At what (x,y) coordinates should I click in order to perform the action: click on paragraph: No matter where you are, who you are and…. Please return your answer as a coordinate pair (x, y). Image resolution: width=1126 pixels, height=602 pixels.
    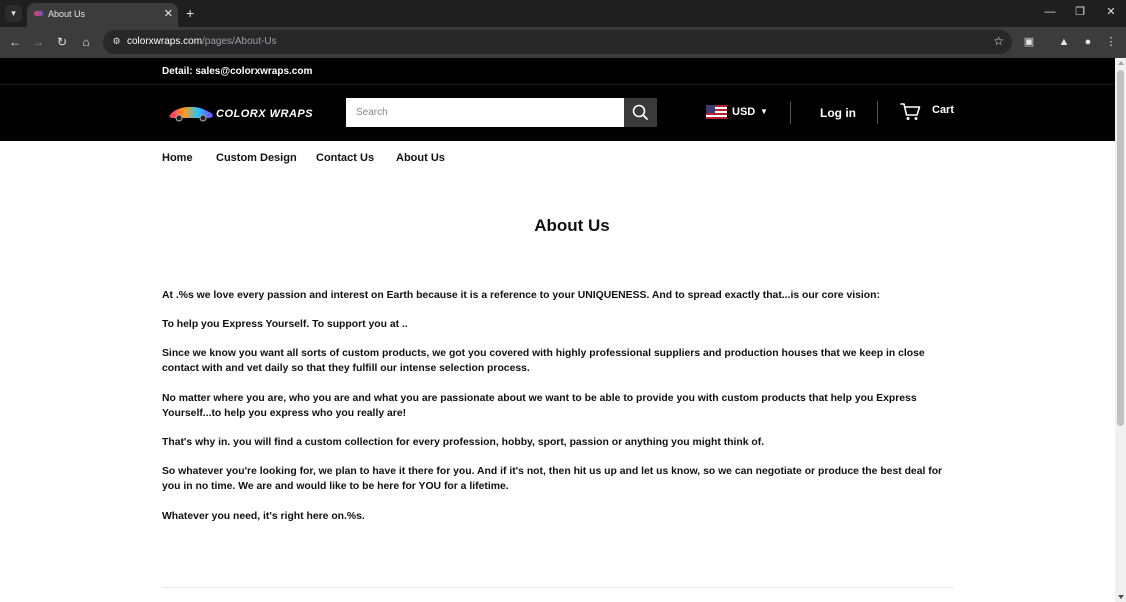
    Looking at the image, I should click on (539, 406).